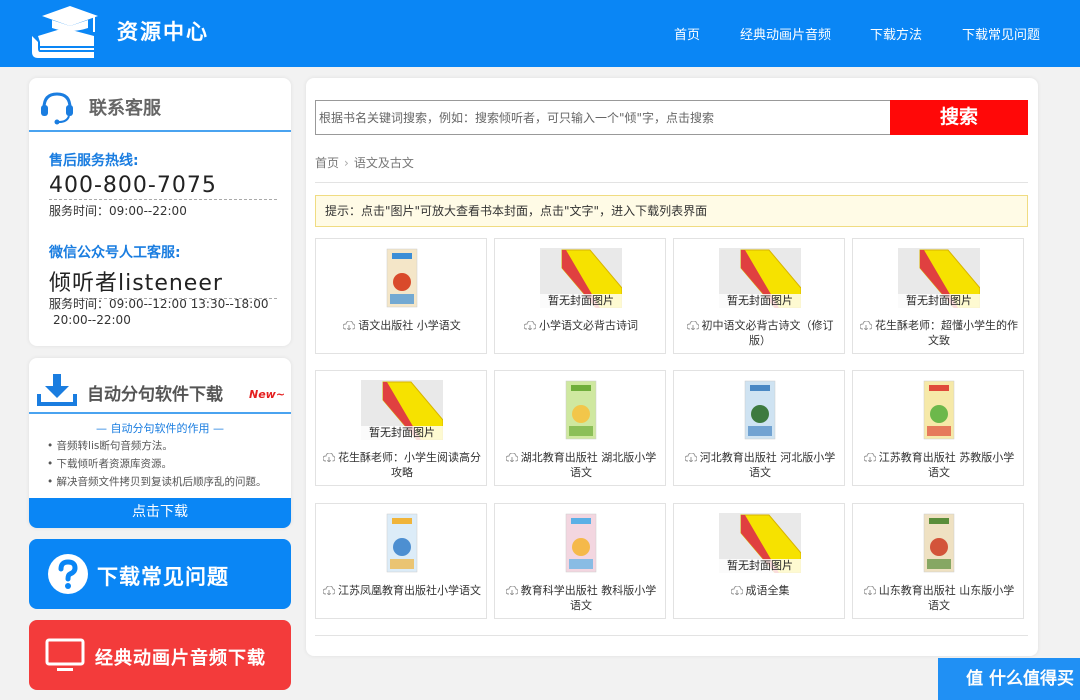 This screenshot has height=700, width=1080. I want to click on book-card: 暂无封面图片成语全集, so click(759, 561).